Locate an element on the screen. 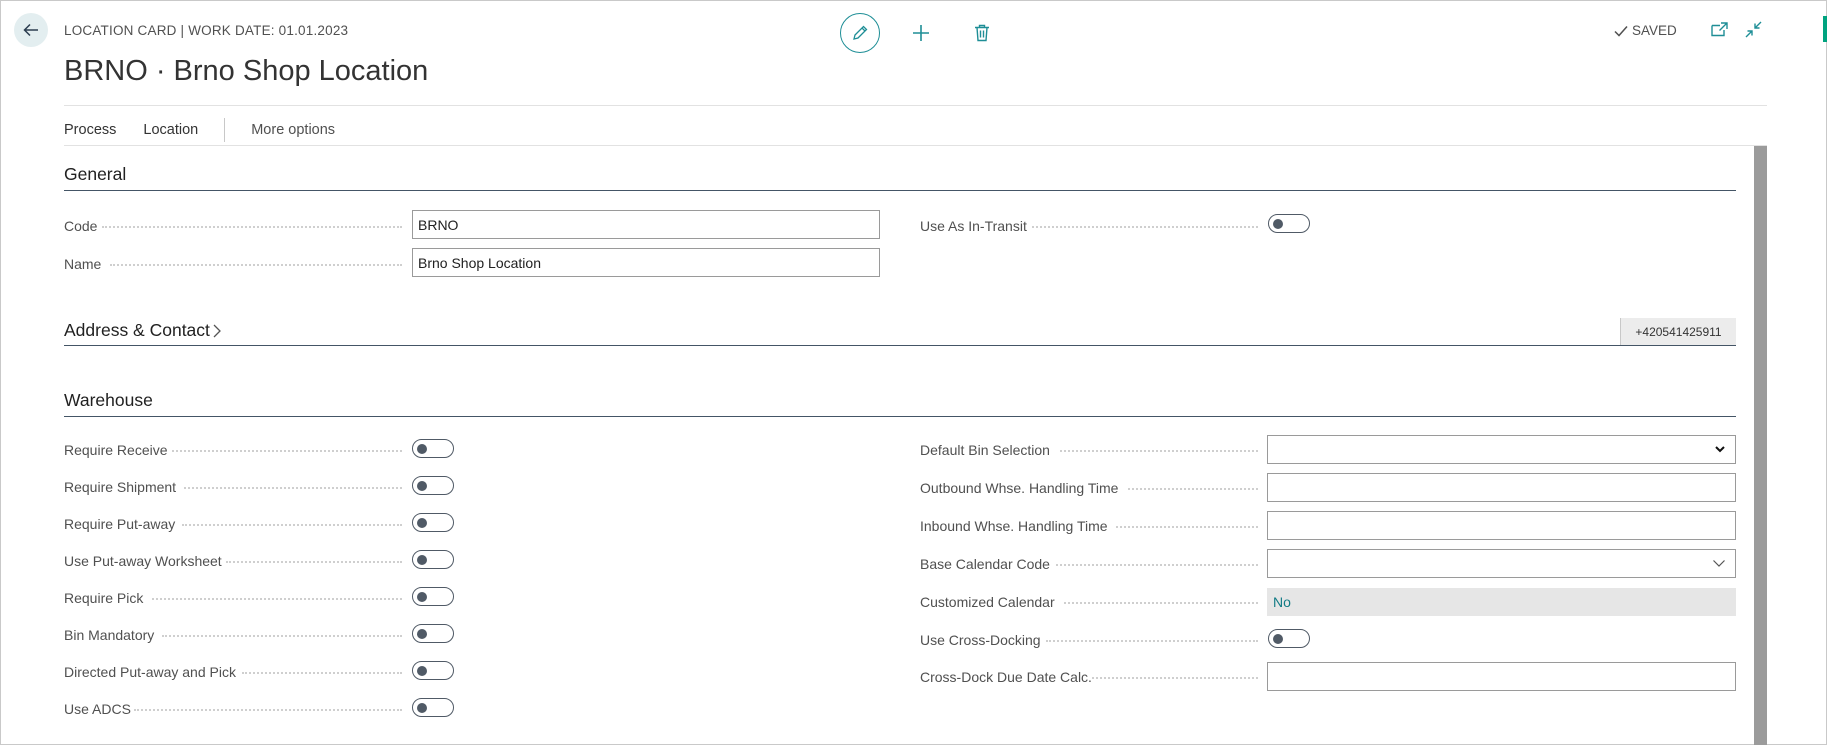  back-button is located at coordinates (31, 30).